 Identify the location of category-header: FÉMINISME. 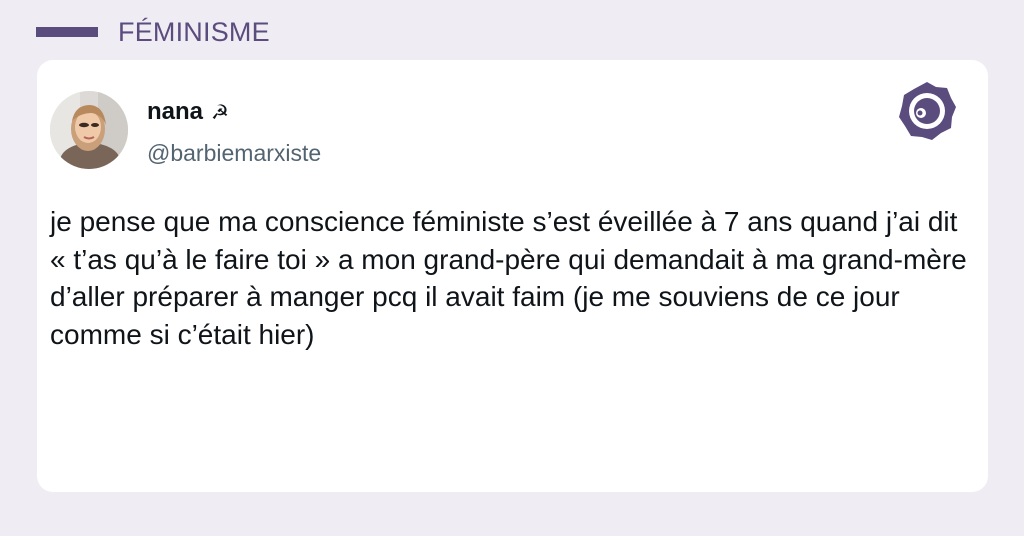
(153, 32).